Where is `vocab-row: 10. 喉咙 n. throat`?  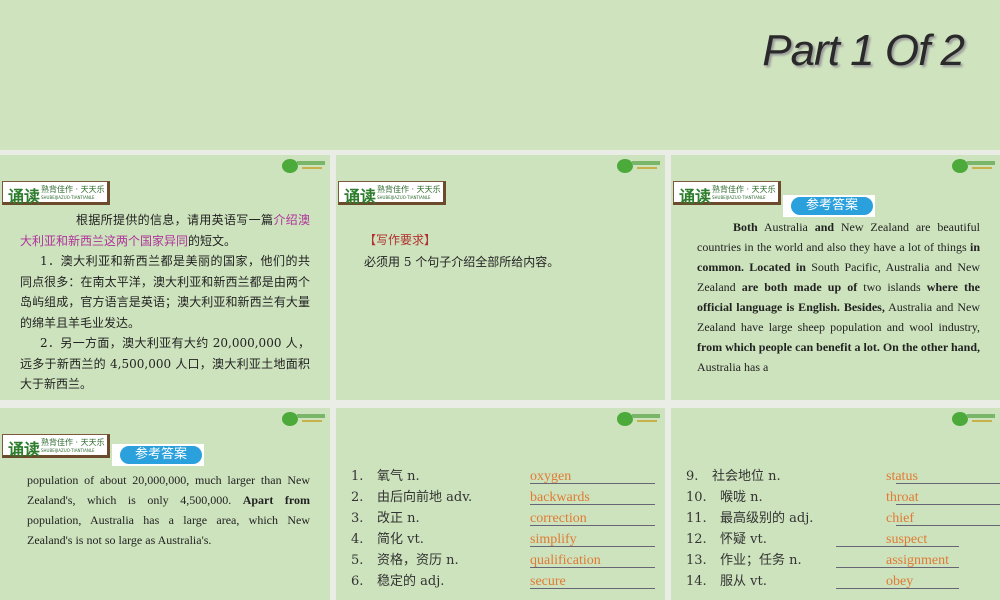
vocab-row: 10. 喉咙 n. throat is located at coordinates (843, 497).